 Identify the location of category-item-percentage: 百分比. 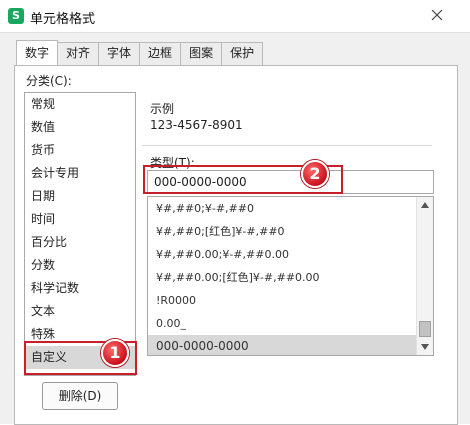
(80, 242).